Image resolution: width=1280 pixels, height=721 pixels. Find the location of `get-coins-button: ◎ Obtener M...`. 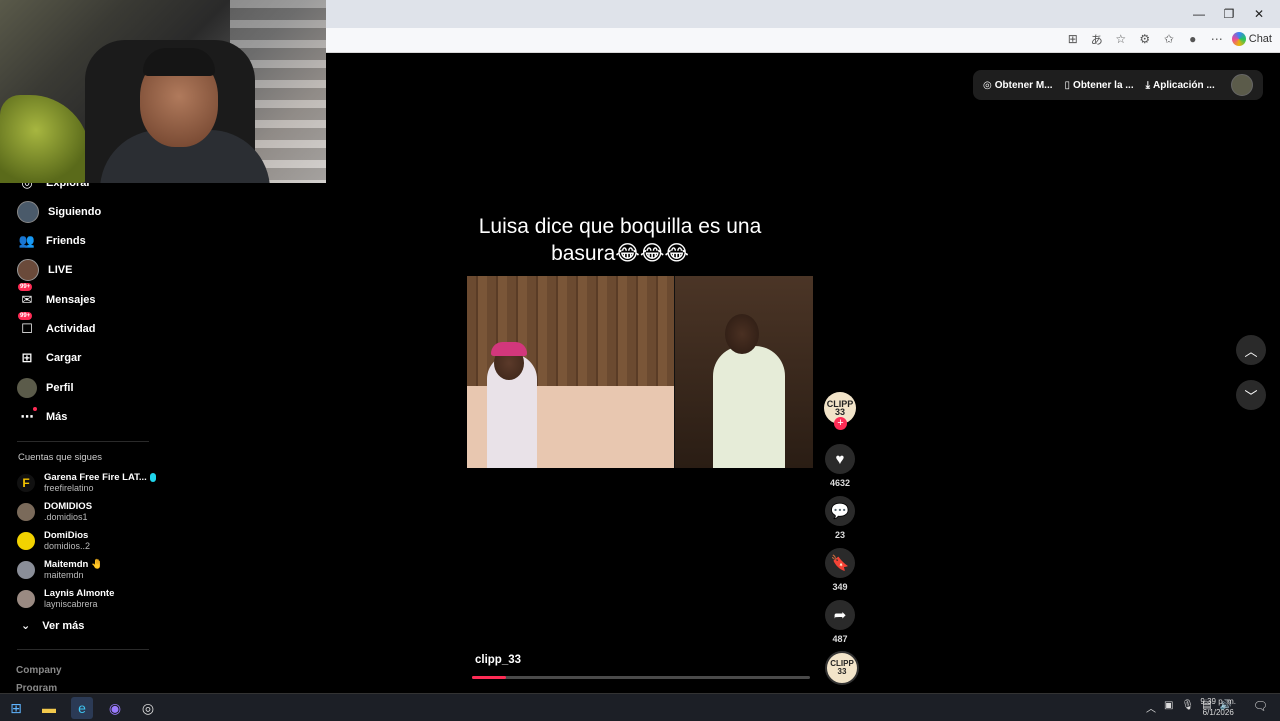

get-coins-button: ◎ Obtener M... is located at coordinates (1018, 85).